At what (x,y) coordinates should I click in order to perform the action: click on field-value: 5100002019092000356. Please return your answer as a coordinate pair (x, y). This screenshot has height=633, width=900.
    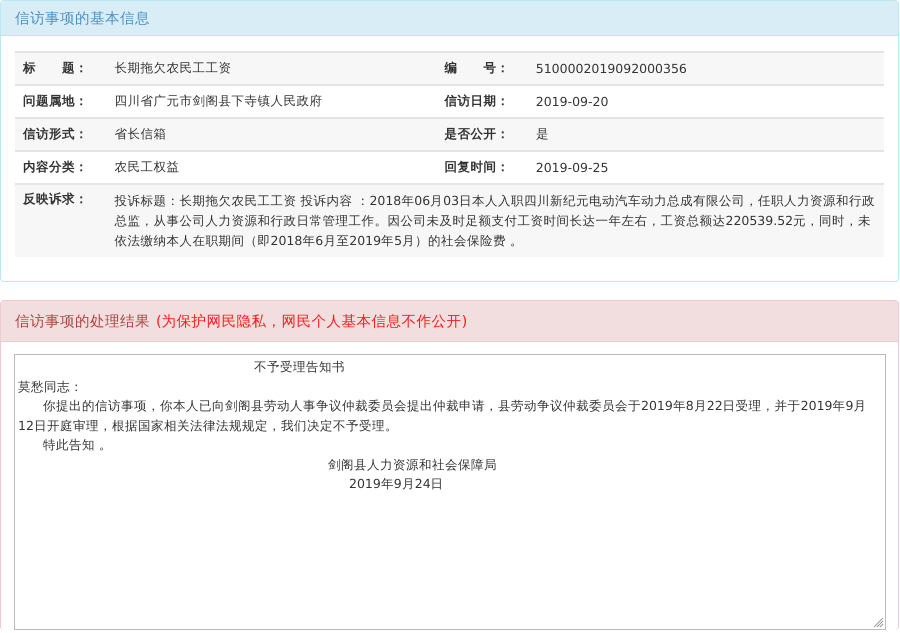
    Looking at the image, I should click on (706, 68).